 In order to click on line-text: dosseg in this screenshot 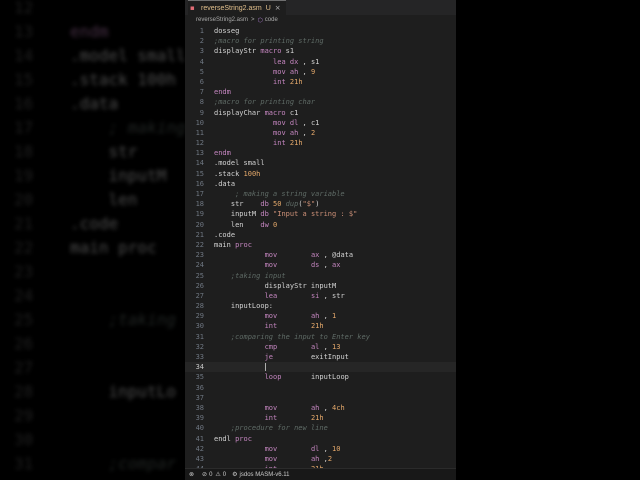, I will do `click(226, 31)`.